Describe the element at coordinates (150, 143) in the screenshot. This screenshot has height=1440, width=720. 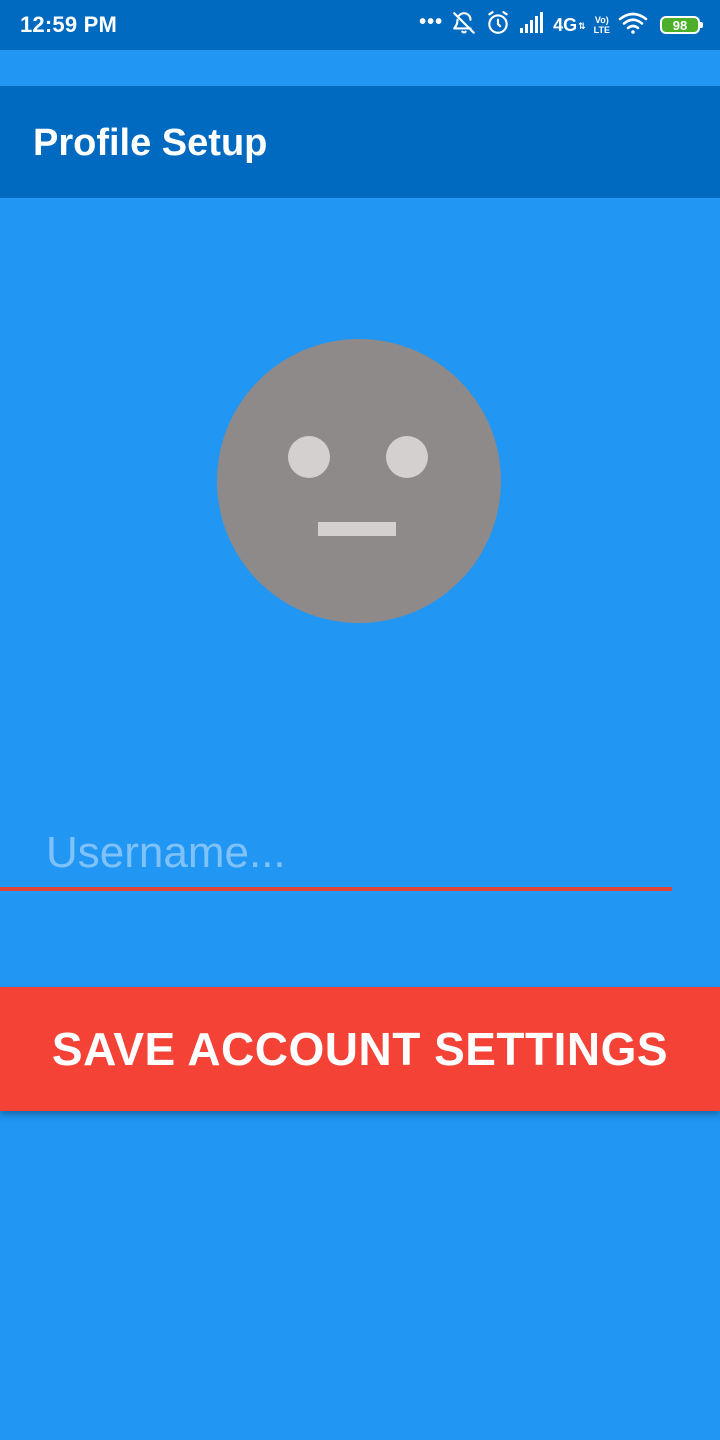
I see `page-title: Profile Setup` at that location.